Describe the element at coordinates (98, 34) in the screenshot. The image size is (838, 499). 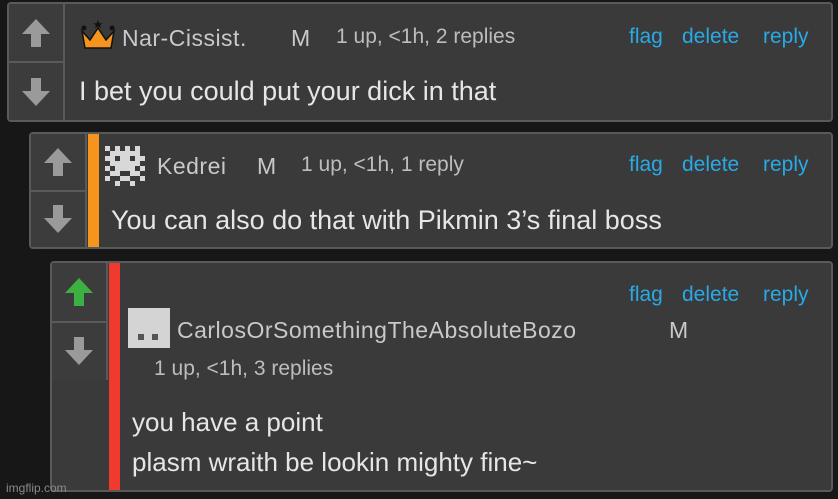
I see `crown-icon` at that location.